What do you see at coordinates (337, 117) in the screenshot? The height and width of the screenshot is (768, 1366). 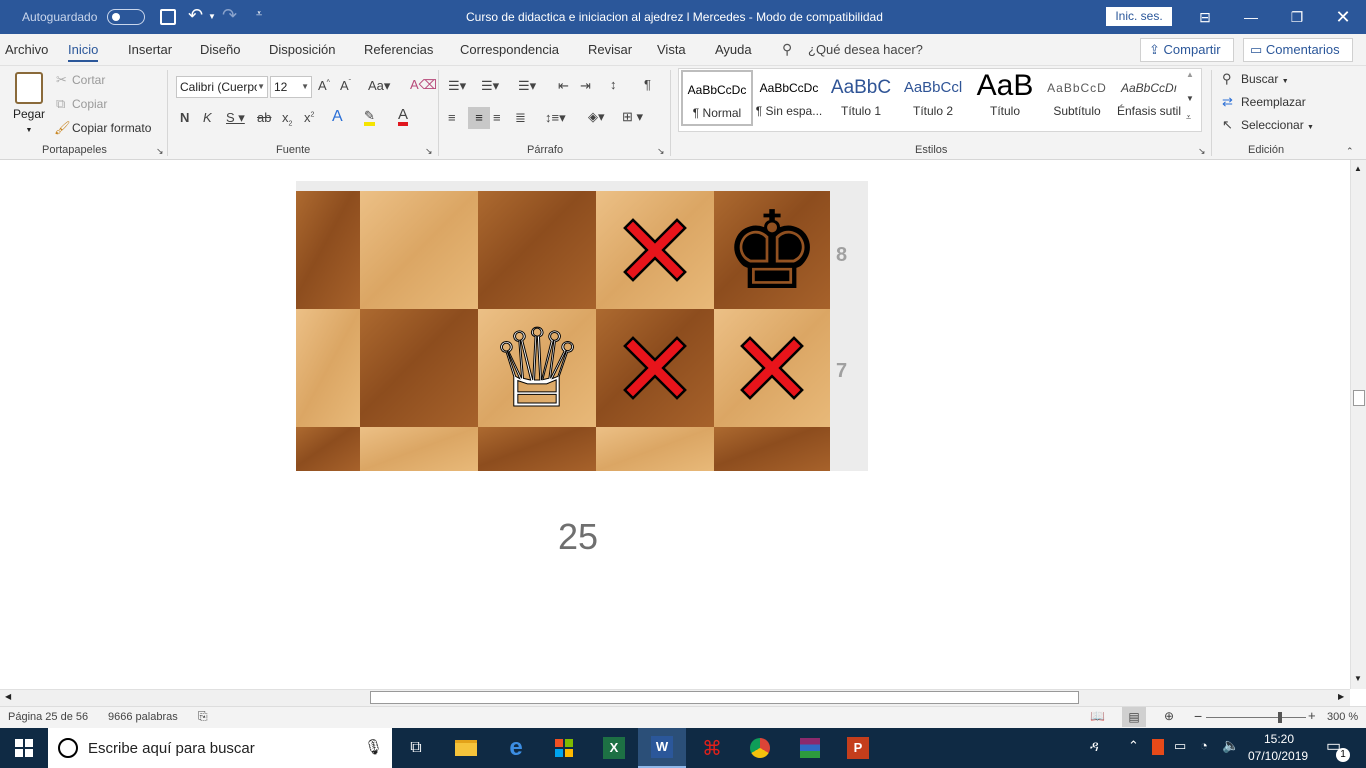 I see `text-effects-icon: A` at bounding box center [337, 117].